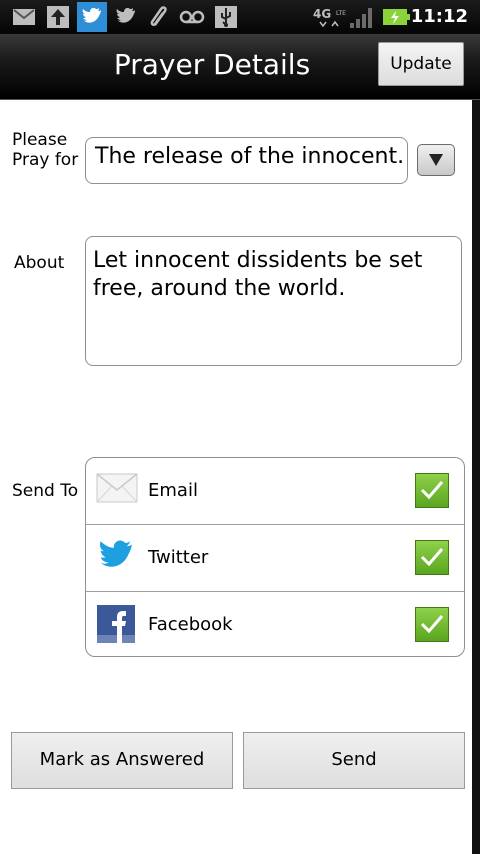 This screenshot has height=854, width=480. What do you see at coordinates (173, 490) in the screenshot?
I see `send-option-label: Email` at bounding box center [173, 490].